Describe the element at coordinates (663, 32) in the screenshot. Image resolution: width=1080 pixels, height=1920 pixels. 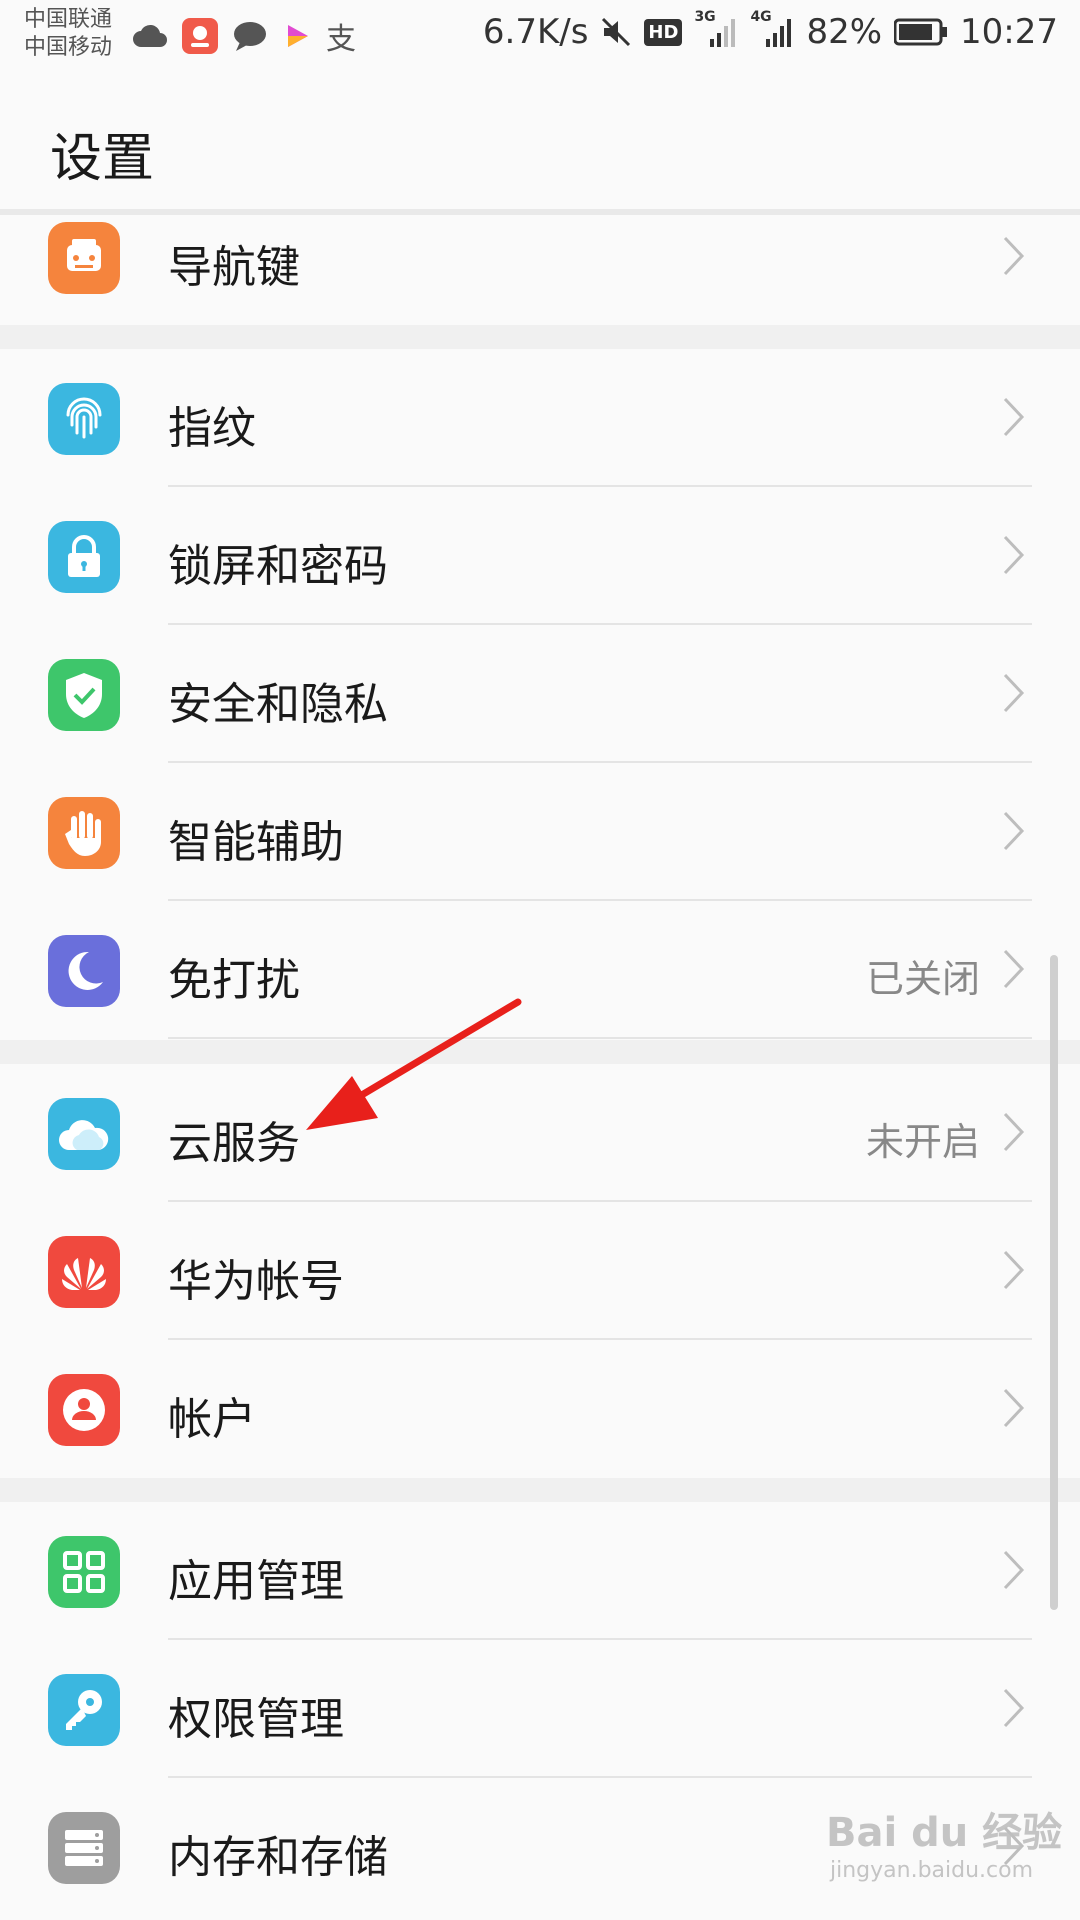
I see `hd-badge: HD` at that location.